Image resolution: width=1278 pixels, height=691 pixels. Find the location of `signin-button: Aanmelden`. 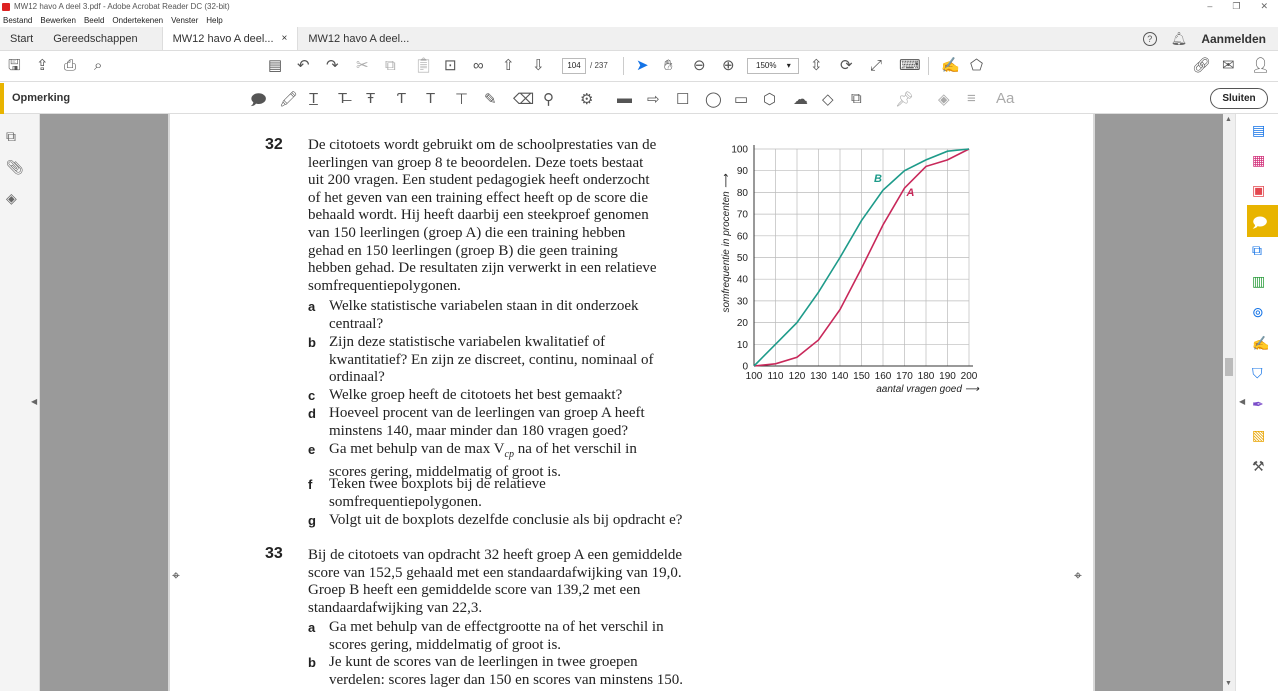

signin-button: Aanmelden is located at coordinates (1233, 39).